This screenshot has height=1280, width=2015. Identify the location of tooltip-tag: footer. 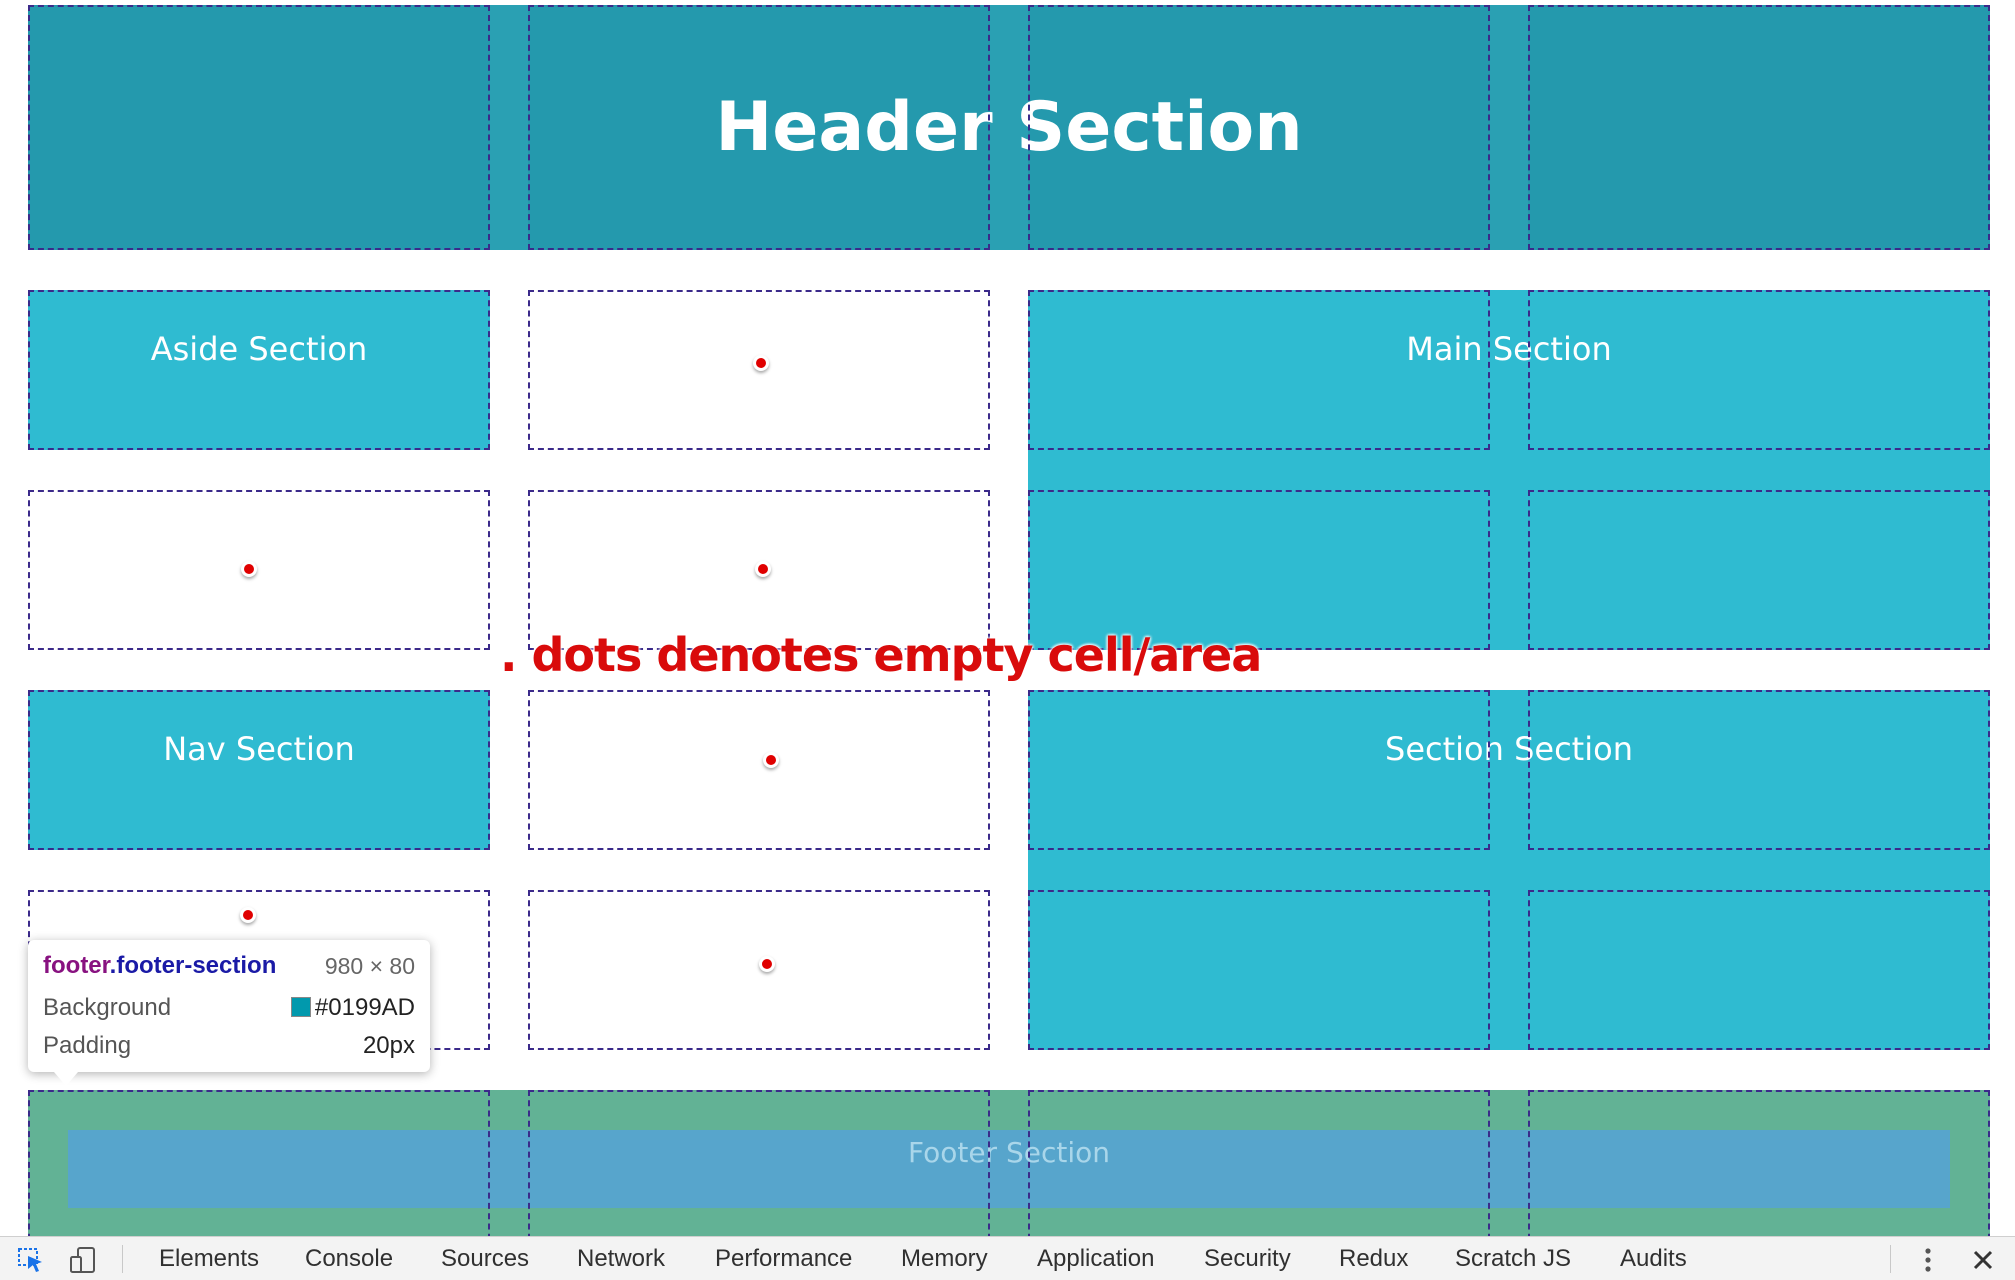
(76, 965).